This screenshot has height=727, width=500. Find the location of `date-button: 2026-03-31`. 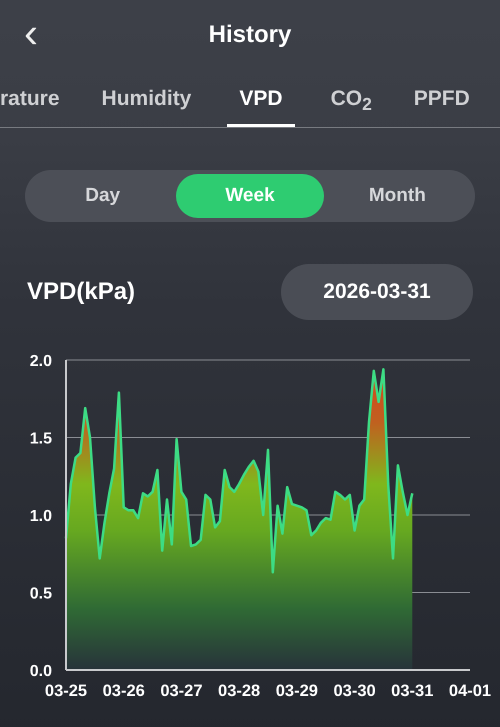

date-button: 2026-03-31 is located at coordinates (377, 292).